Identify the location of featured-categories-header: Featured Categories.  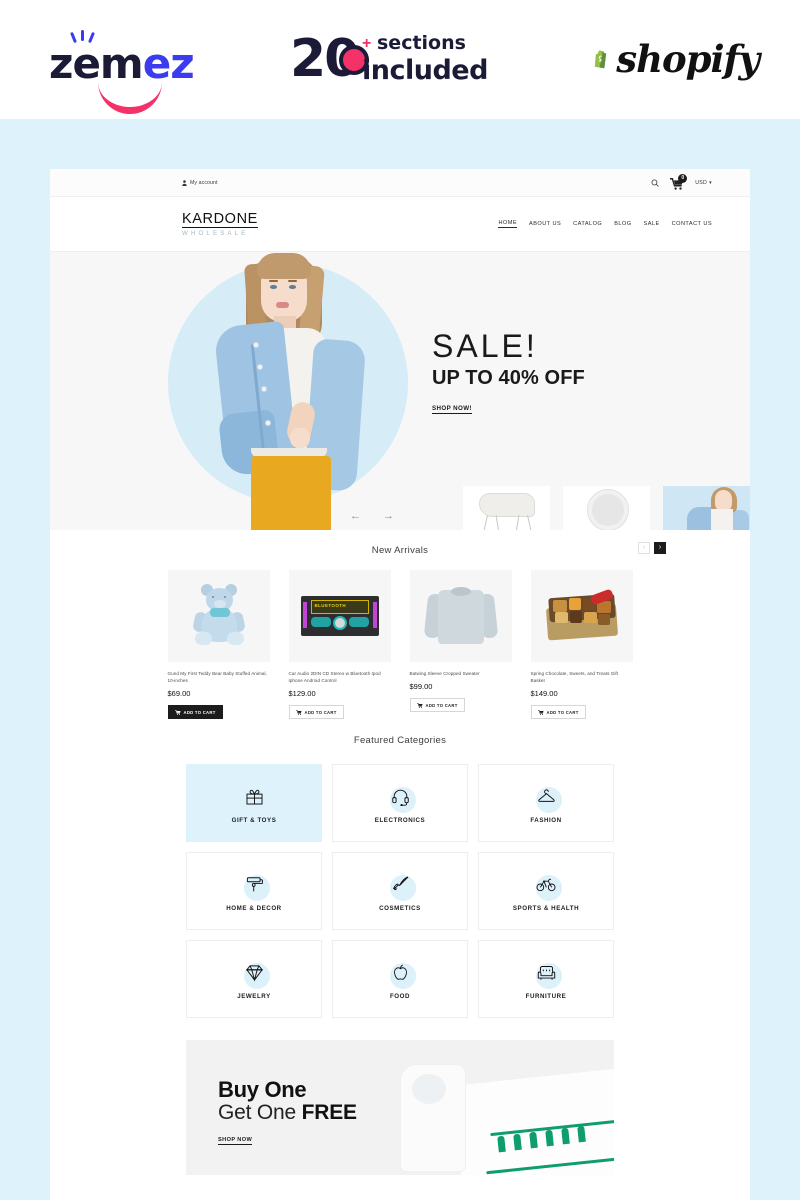
(400, 741).